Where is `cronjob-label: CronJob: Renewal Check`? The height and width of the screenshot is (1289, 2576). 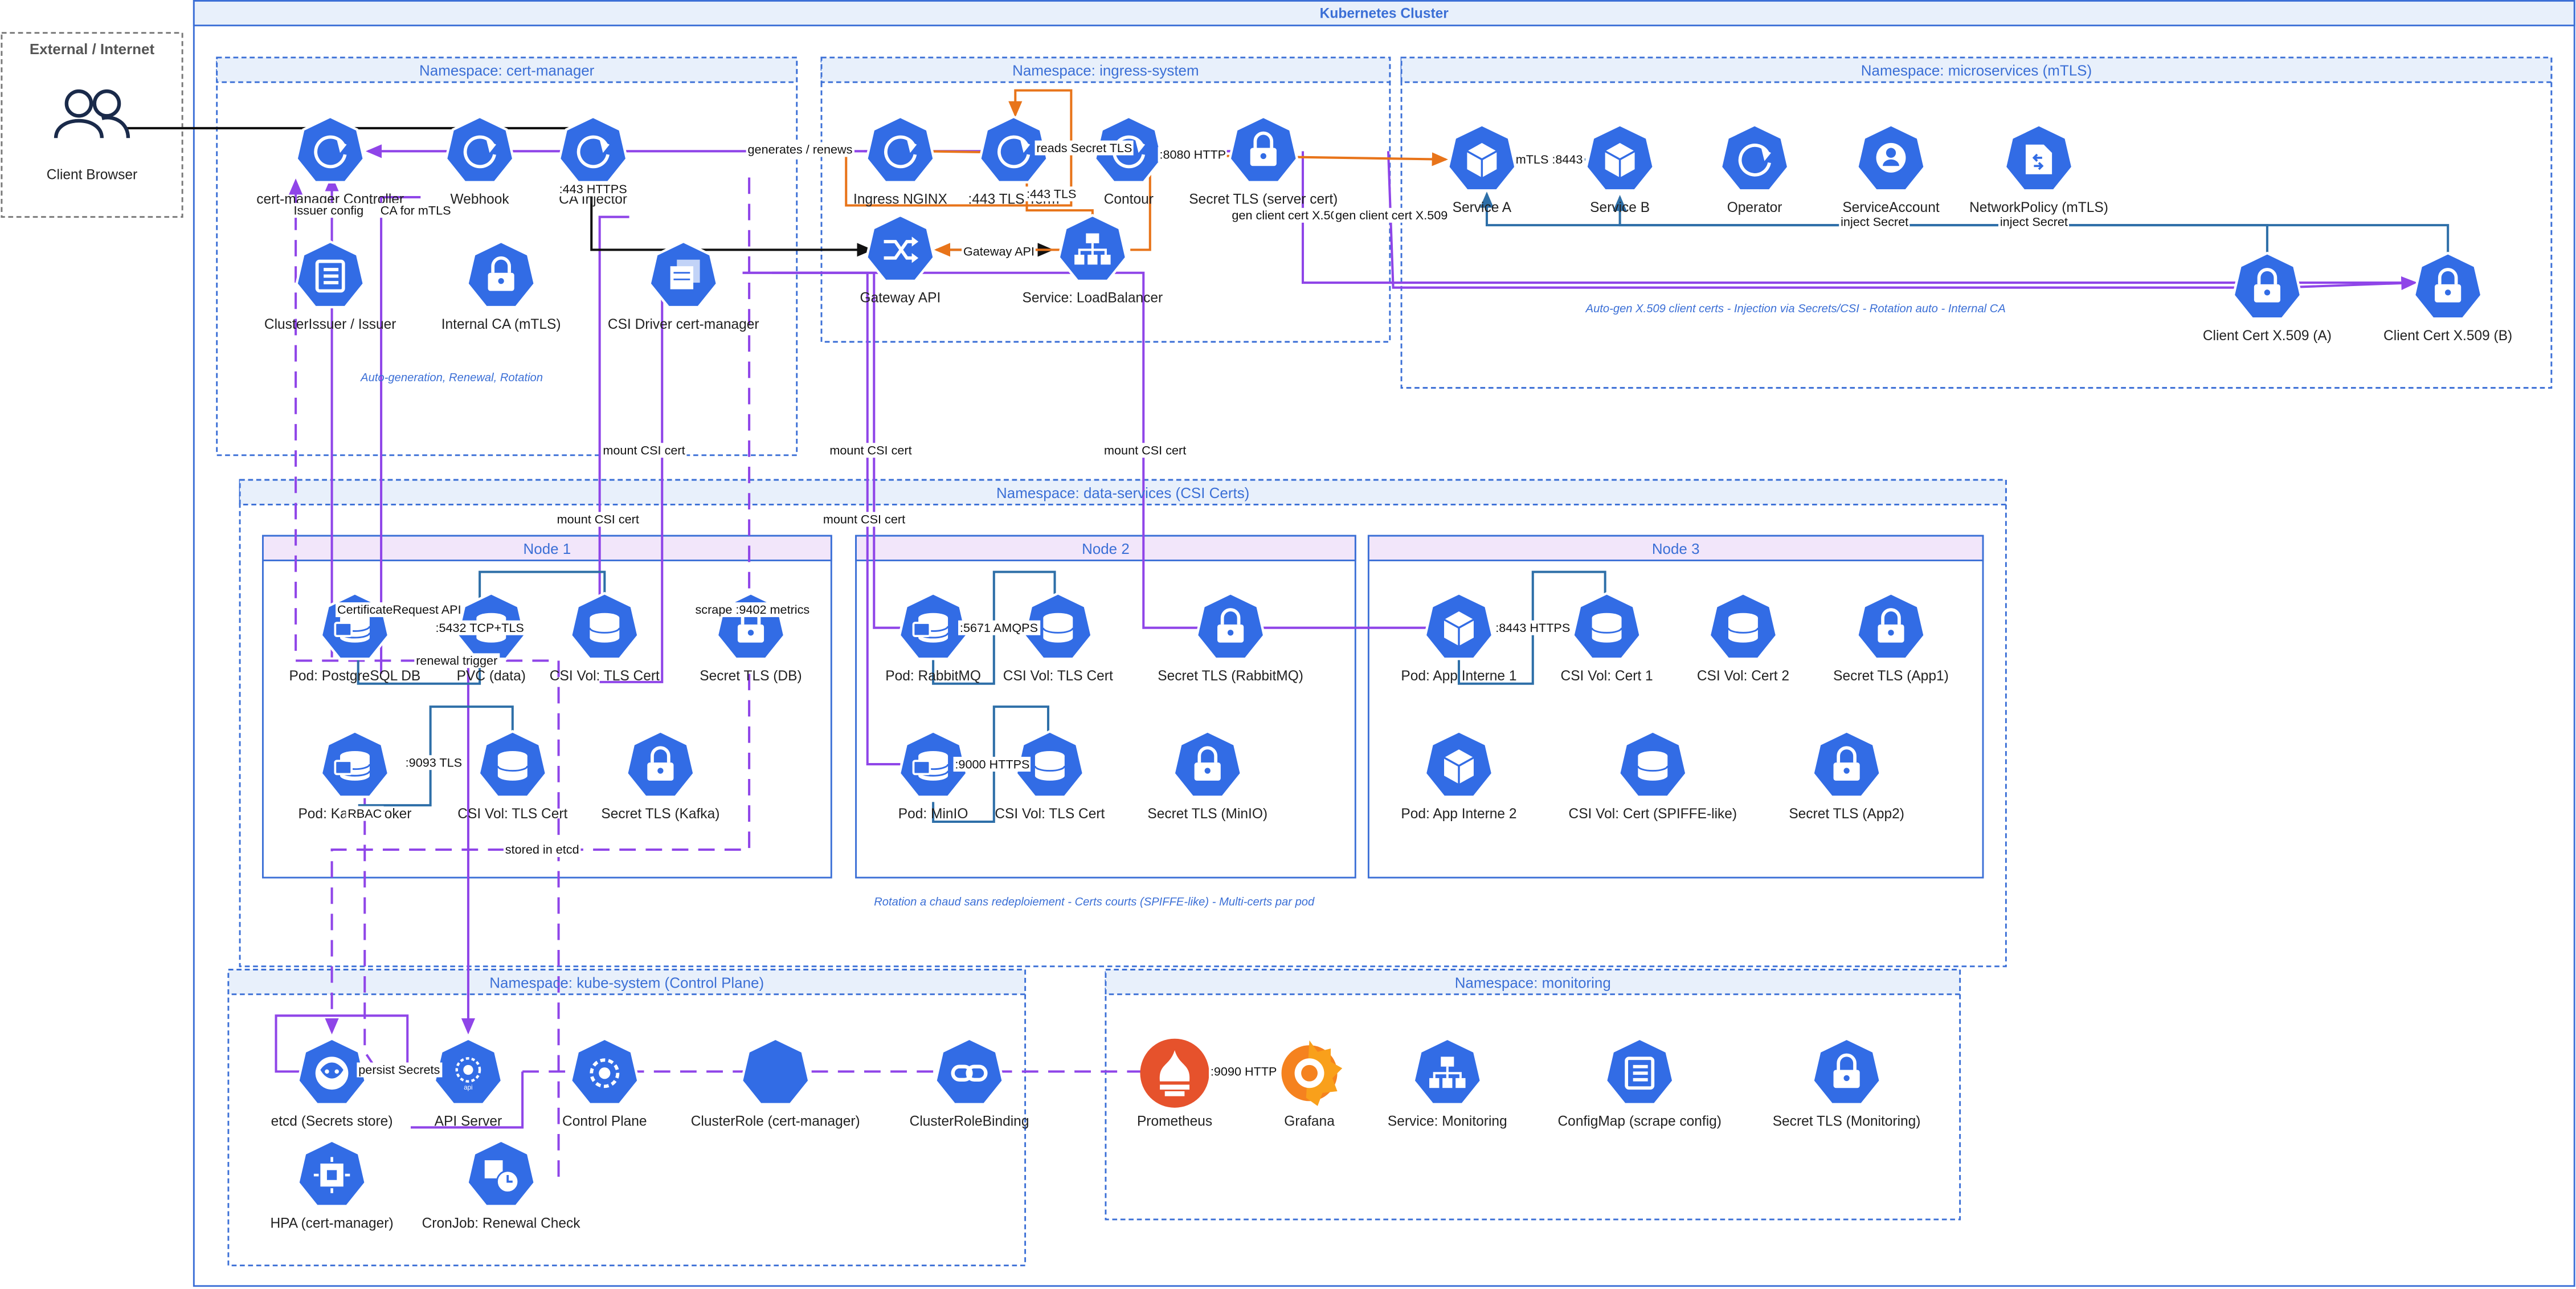
cronjob-label: CronJob: Renewal Check is located at coordinates (501, 1222).